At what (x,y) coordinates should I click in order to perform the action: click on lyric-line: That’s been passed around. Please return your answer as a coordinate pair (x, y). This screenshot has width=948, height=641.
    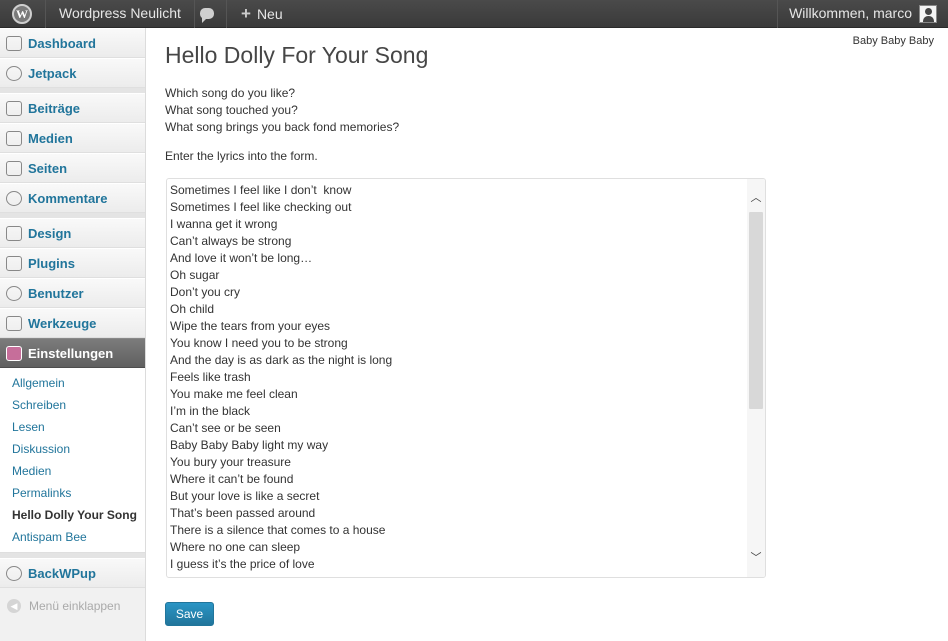
    Looking at the image, I should click on (243, 513).